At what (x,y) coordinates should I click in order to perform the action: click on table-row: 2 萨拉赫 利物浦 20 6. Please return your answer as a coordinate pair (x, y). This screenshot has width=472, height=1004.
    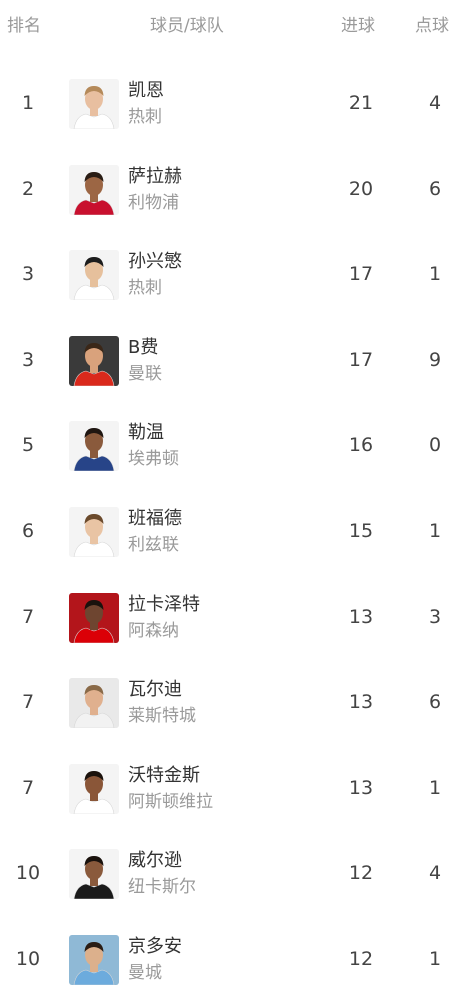
    Looking at the image, I should click on (236, 191).